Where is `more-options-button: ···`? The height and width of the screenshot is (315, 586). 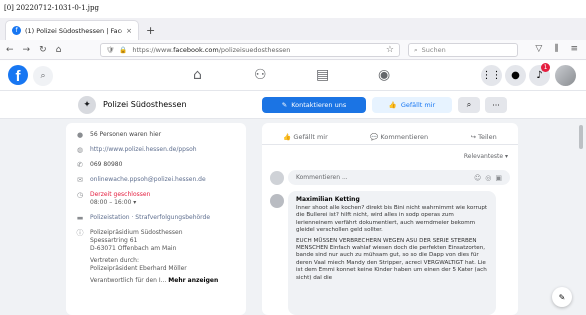 more-options-button: ··· is located at coordinates (496, 105).